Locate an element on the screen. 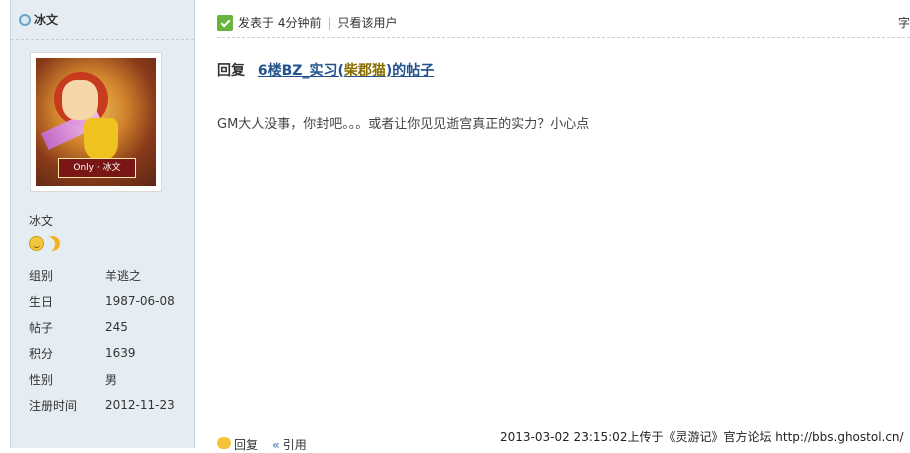  reply-button: 回复 is located at coordinates (237, 444).